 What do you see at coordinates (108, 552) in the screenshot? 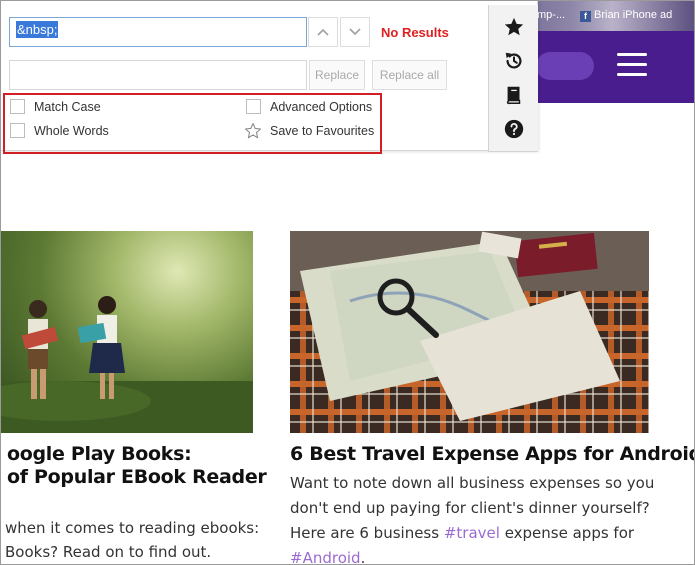
I see `article-excerpt-left-line2: Books? Read on to find out.` at bounding box center [108, 552].